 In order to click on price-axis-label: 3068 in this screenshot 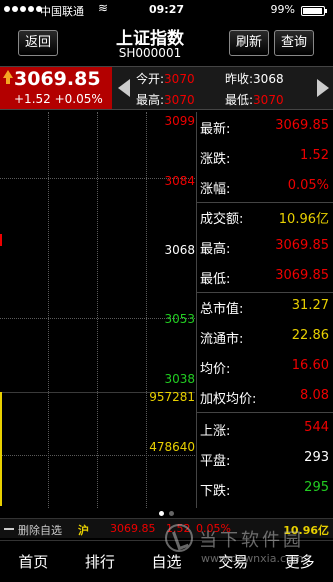, I will do `click(179, 250)`.